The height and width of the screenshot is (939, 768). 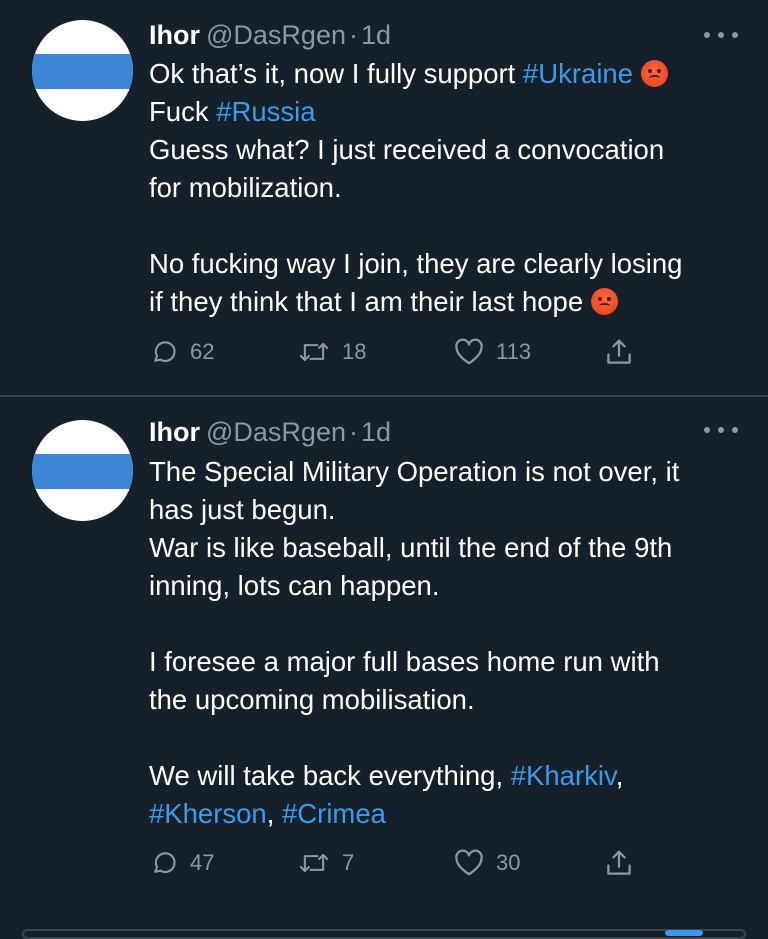 I want to click on reply-button: 47, so click(x=182, y=863).